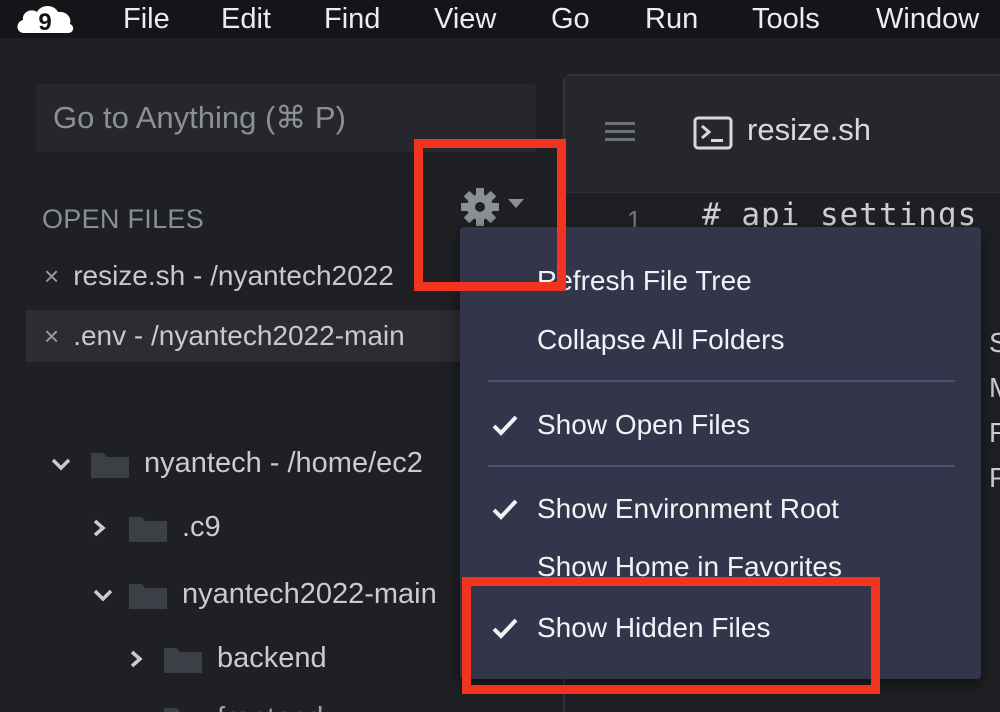  I want to click on tree-item-nyantech: nyantech - /home/ec2, so click(236, 463).